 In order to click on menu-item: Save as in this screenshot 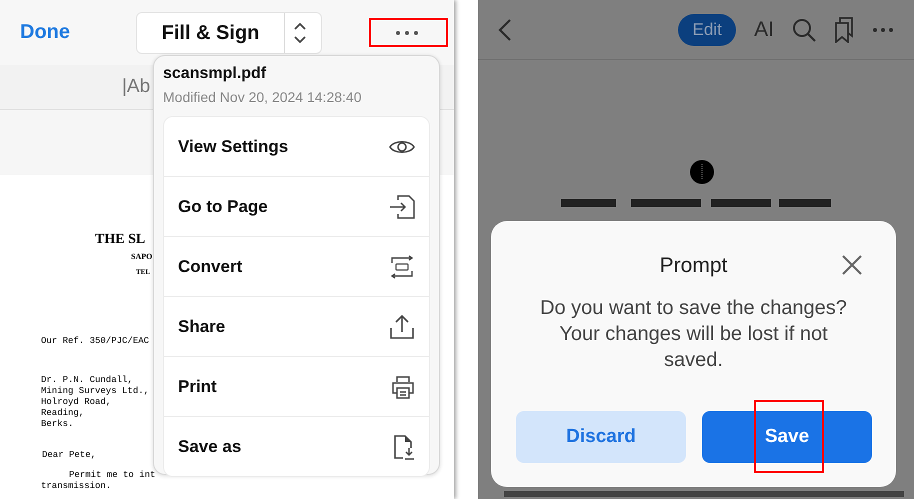, I will do `click(296, 446)`.